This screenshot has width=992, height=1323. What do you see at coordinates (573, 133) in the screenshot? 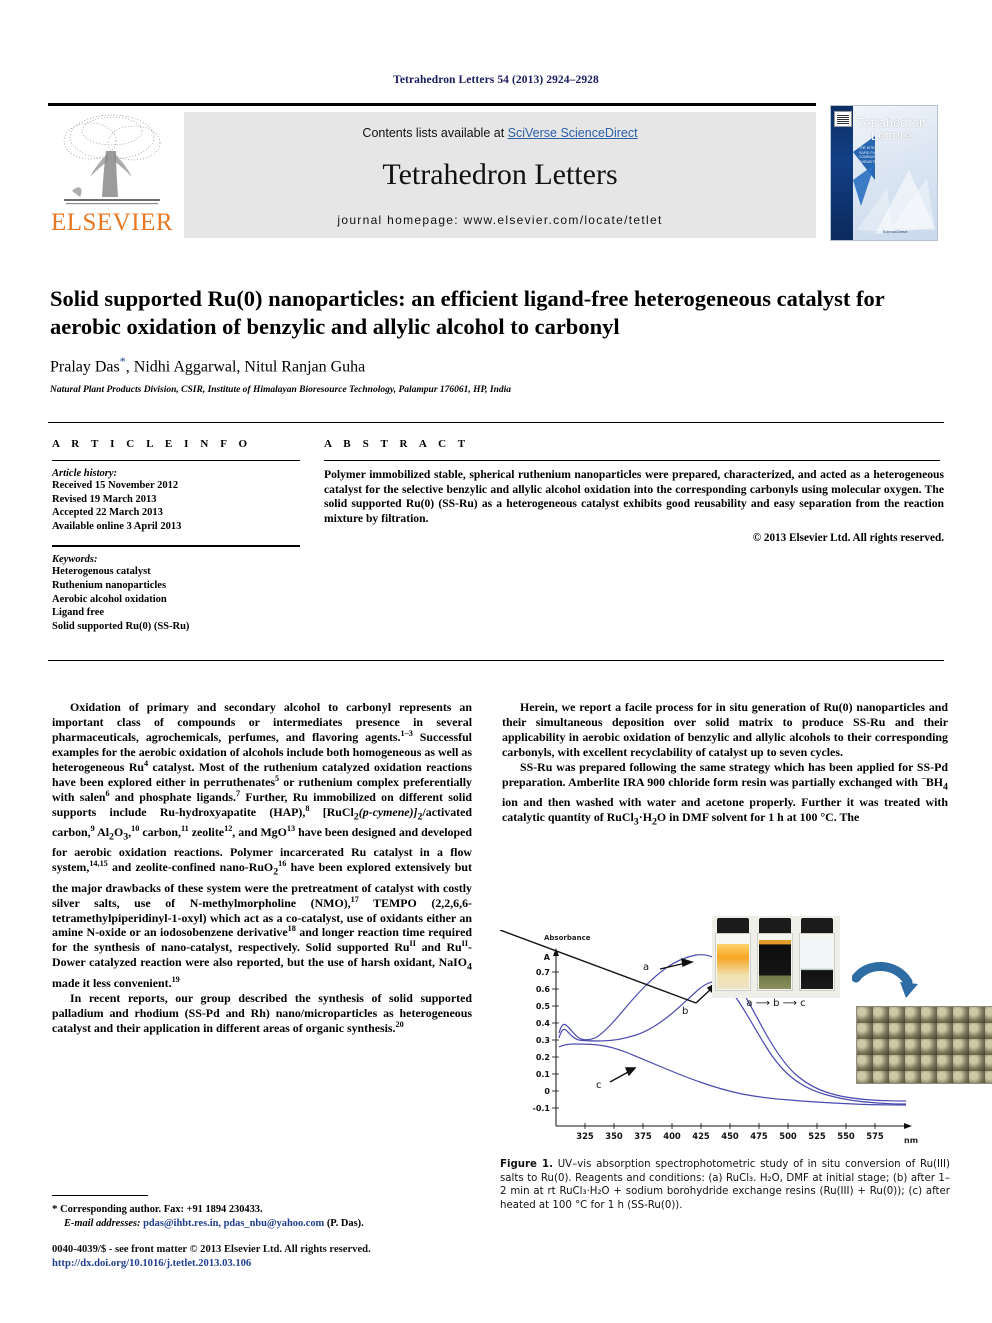
I see `sciencedirect-link: SciVerse ScienceDirect` at bounding box center [573, 133].